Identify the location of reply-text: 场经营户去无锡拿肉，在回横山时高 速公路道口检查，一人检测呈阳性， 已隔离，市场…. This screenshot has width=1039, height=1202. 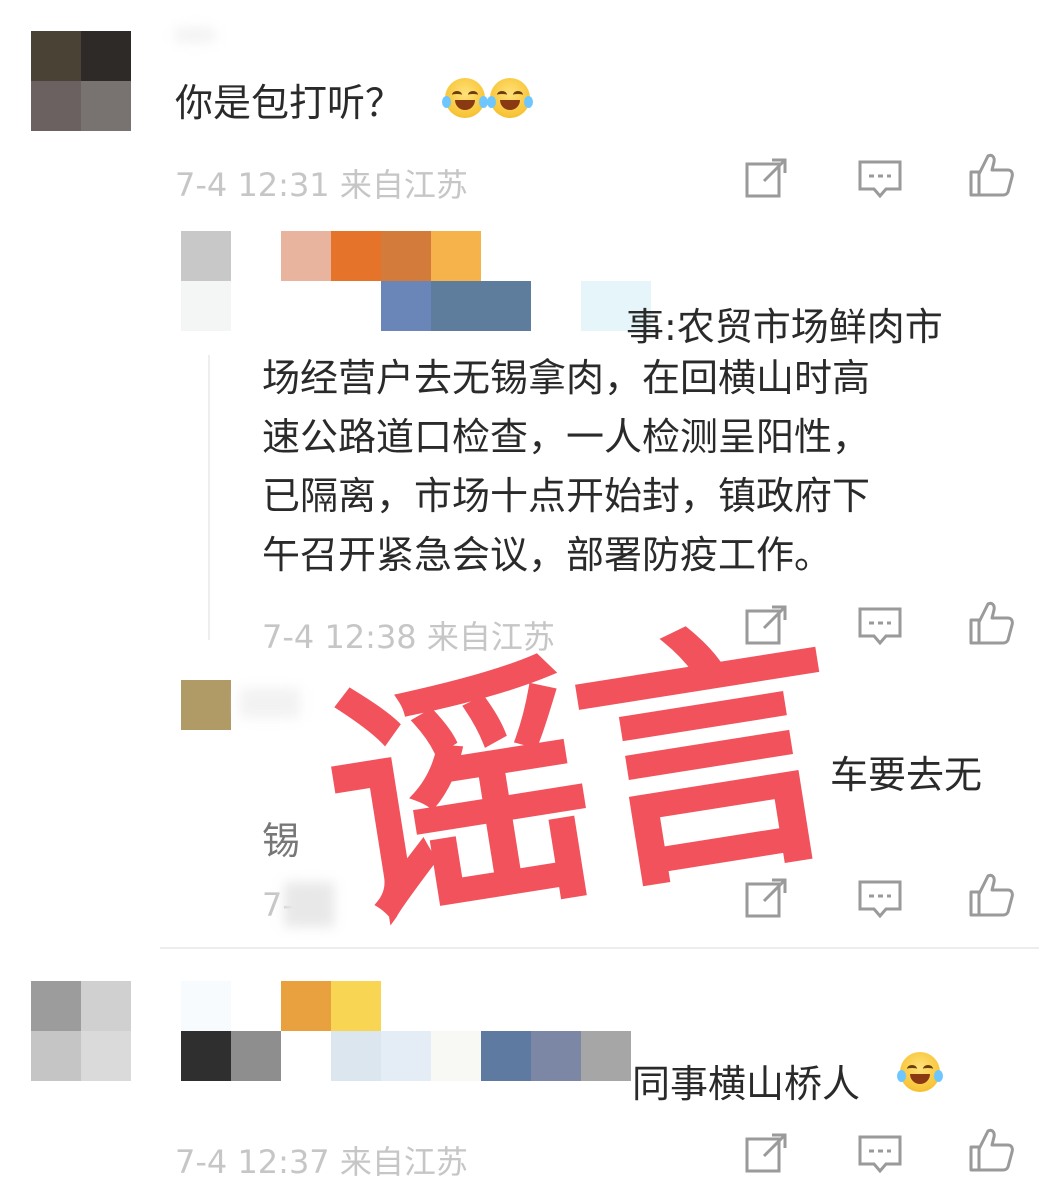
(632, 467).